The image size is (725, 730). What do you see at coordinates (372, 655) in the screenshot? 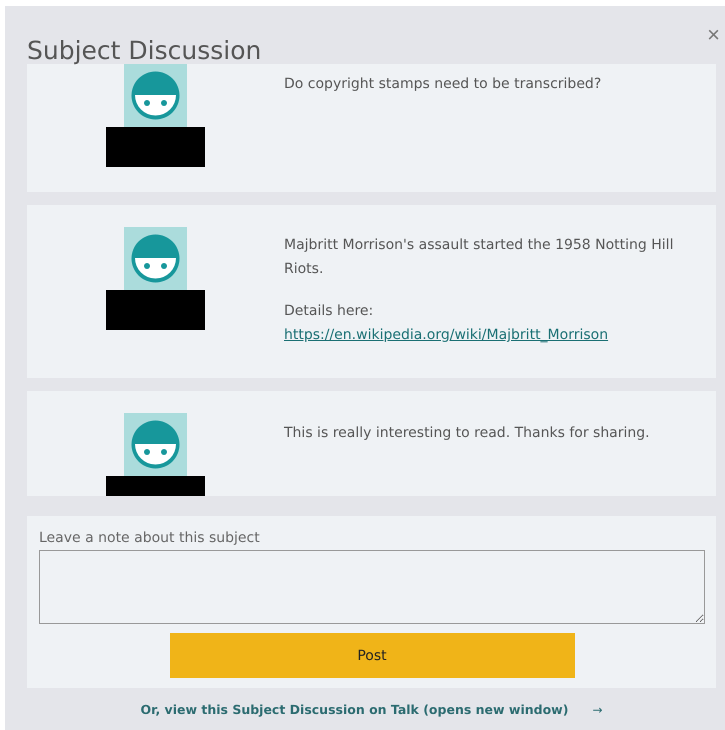
I see `post-button: Post` at bounding box center [372, 655].